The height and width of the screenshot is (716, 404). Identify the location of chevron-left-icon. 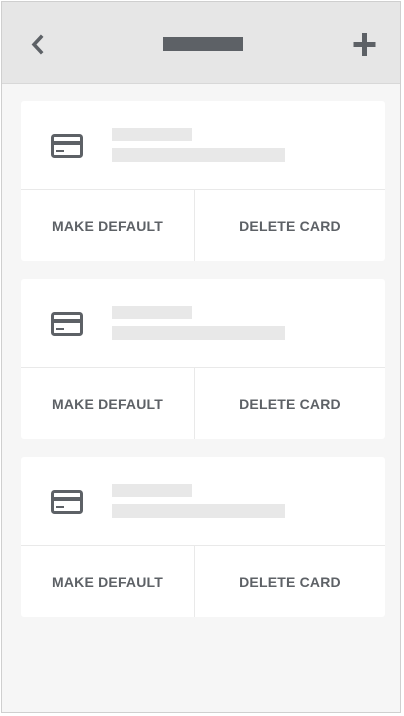
(37, 44).